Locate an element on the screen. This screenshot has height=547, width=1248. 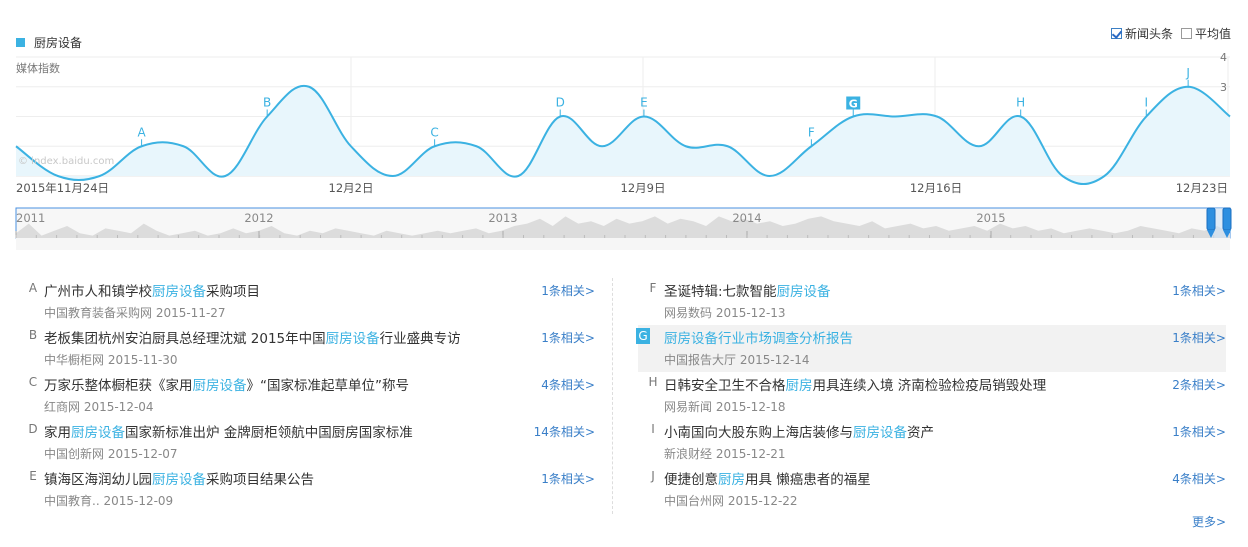
x-tick-label: 2015年11月24日 is located at coordinates (62, 188).